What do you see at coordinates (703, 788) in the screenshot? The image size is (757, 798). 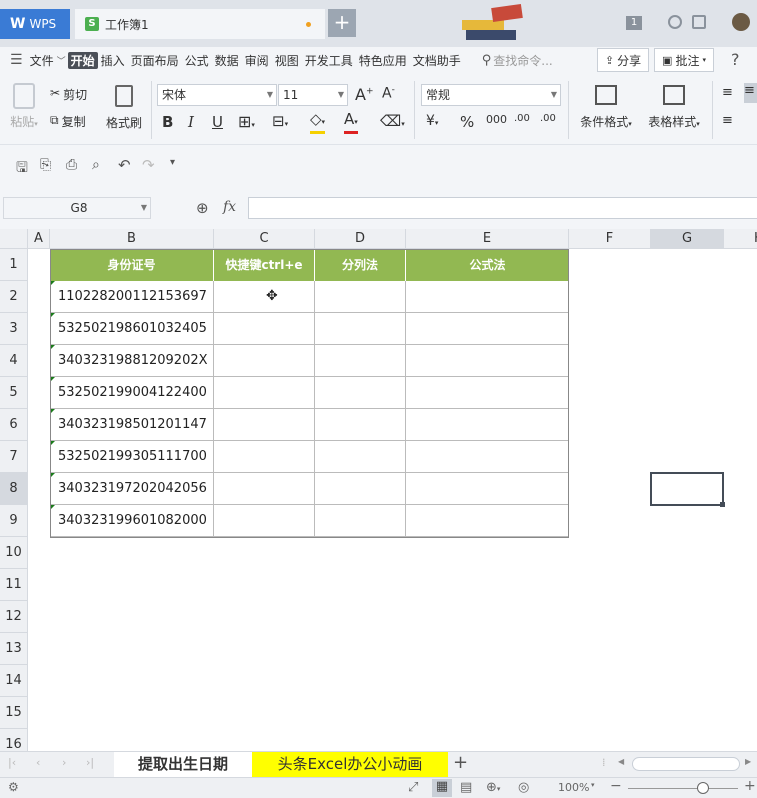 I see `zoom-slider-thumb` at bounding box center [703, 788].